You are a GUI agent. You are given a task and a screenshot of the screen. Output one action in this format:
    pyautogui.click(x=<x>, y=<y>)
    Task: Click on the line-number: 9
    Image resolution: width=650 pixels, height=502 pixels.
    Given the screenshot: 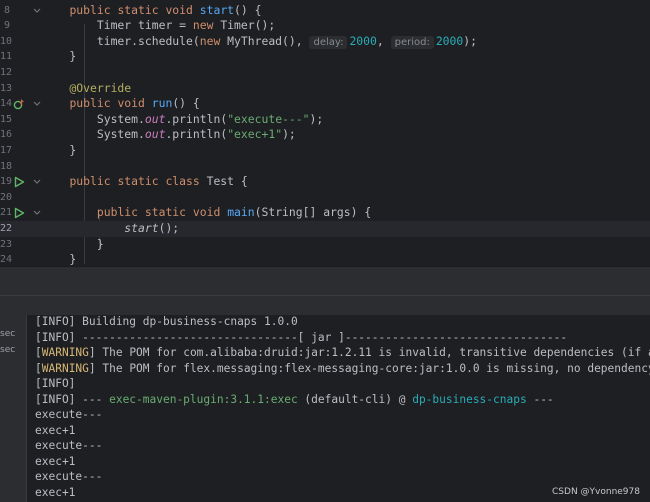 What is the action you would take?
    pyautogui.click(x=6, y=26)
    